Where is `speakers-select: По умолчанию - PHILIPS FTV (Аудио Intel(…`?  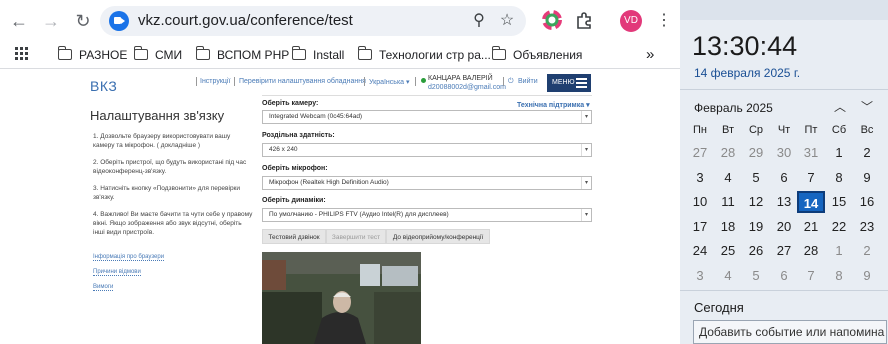
speakers-select: По умолчанию - PHILIPS FTV (Аудио Intel(… is located at coordinates (427, 215).